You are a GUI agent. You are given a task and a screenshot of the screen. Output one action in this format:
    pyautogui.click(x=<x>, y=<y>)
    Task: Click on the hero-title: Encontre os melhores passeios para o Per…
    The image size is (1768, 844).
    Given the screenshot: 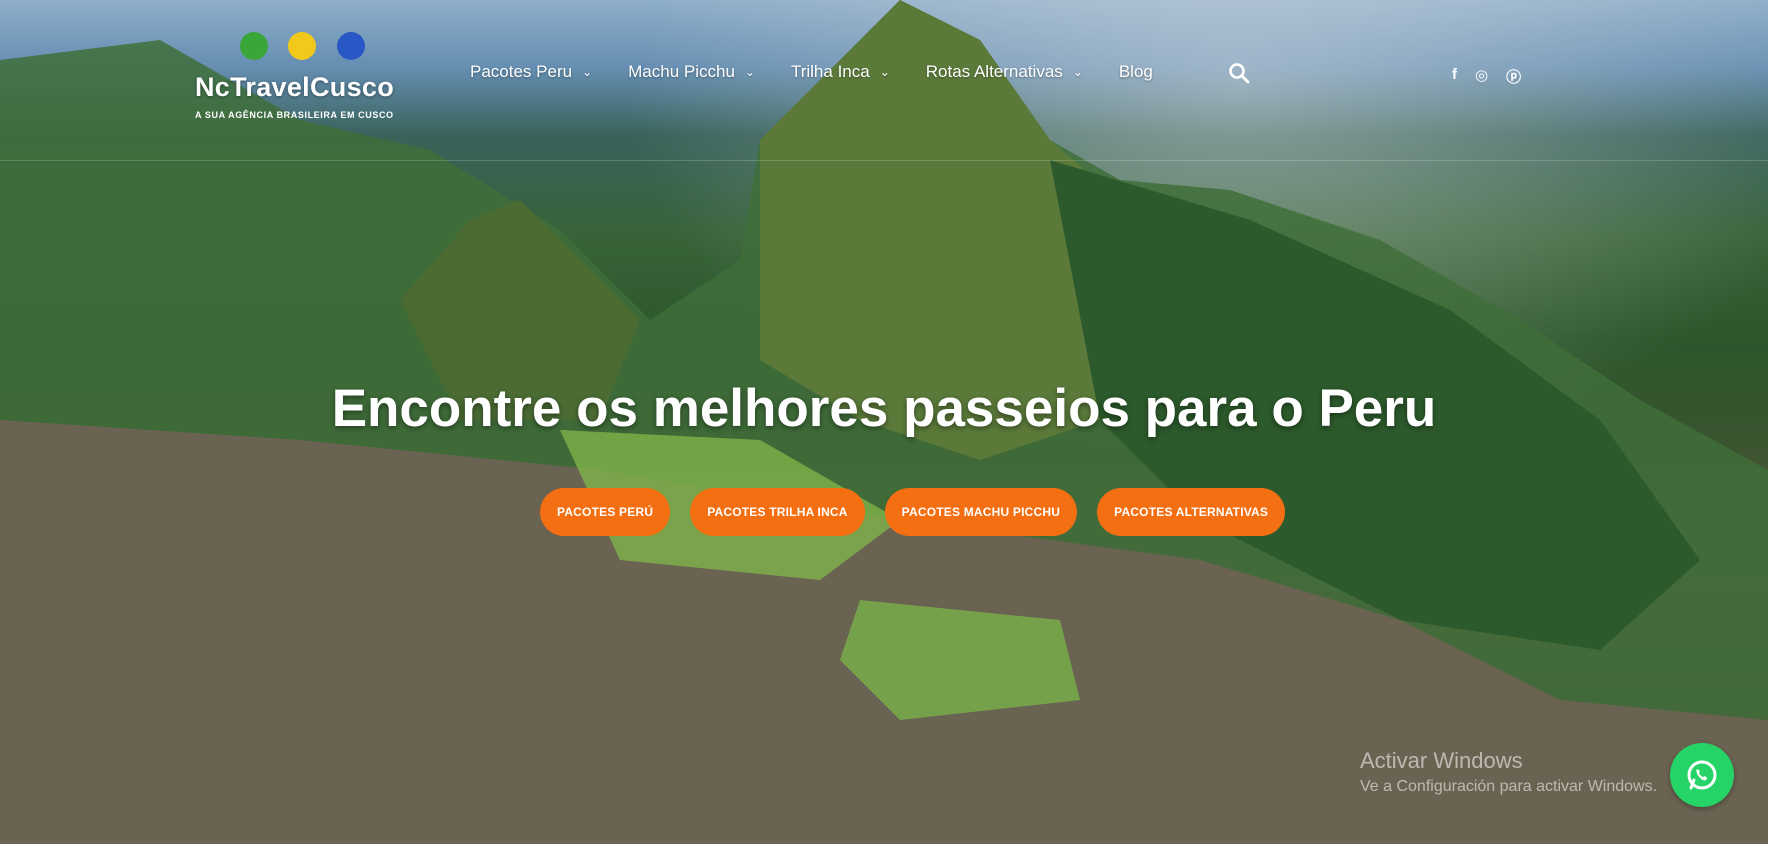 What is the action you would take?
    pyautogui.click(x=884, y=408)
    